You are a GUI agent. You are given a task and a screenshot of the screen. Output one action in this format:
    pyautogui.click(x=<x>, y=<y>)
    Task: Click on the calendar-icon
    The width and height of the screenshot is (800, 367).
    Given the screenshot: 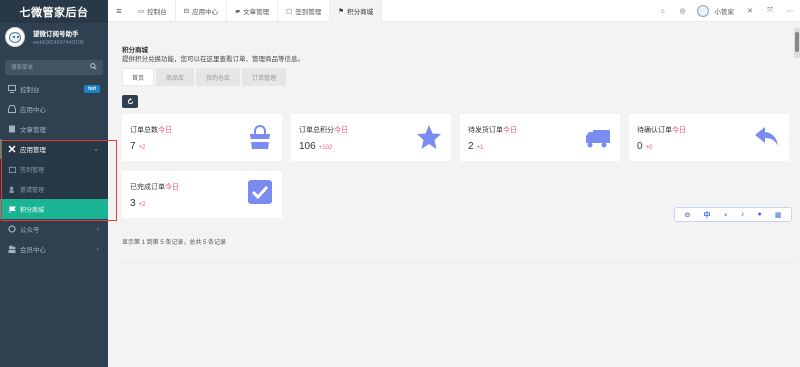 What is the action you would take?
    pyautogui.click(x=12, y=169)
    